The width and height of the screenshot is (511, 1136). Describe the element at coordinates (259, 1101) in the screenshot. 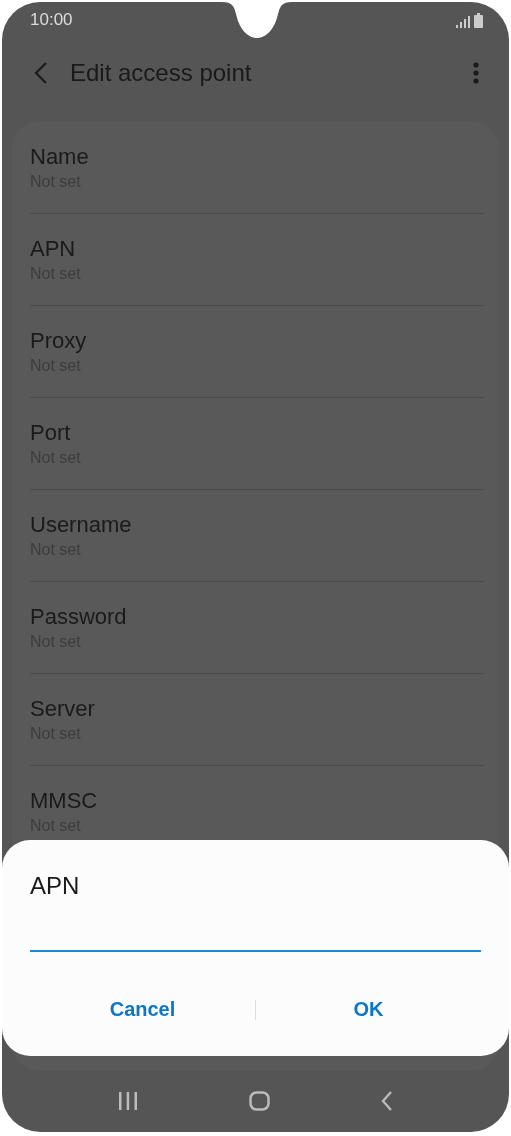

I see `home-icon` at that location.